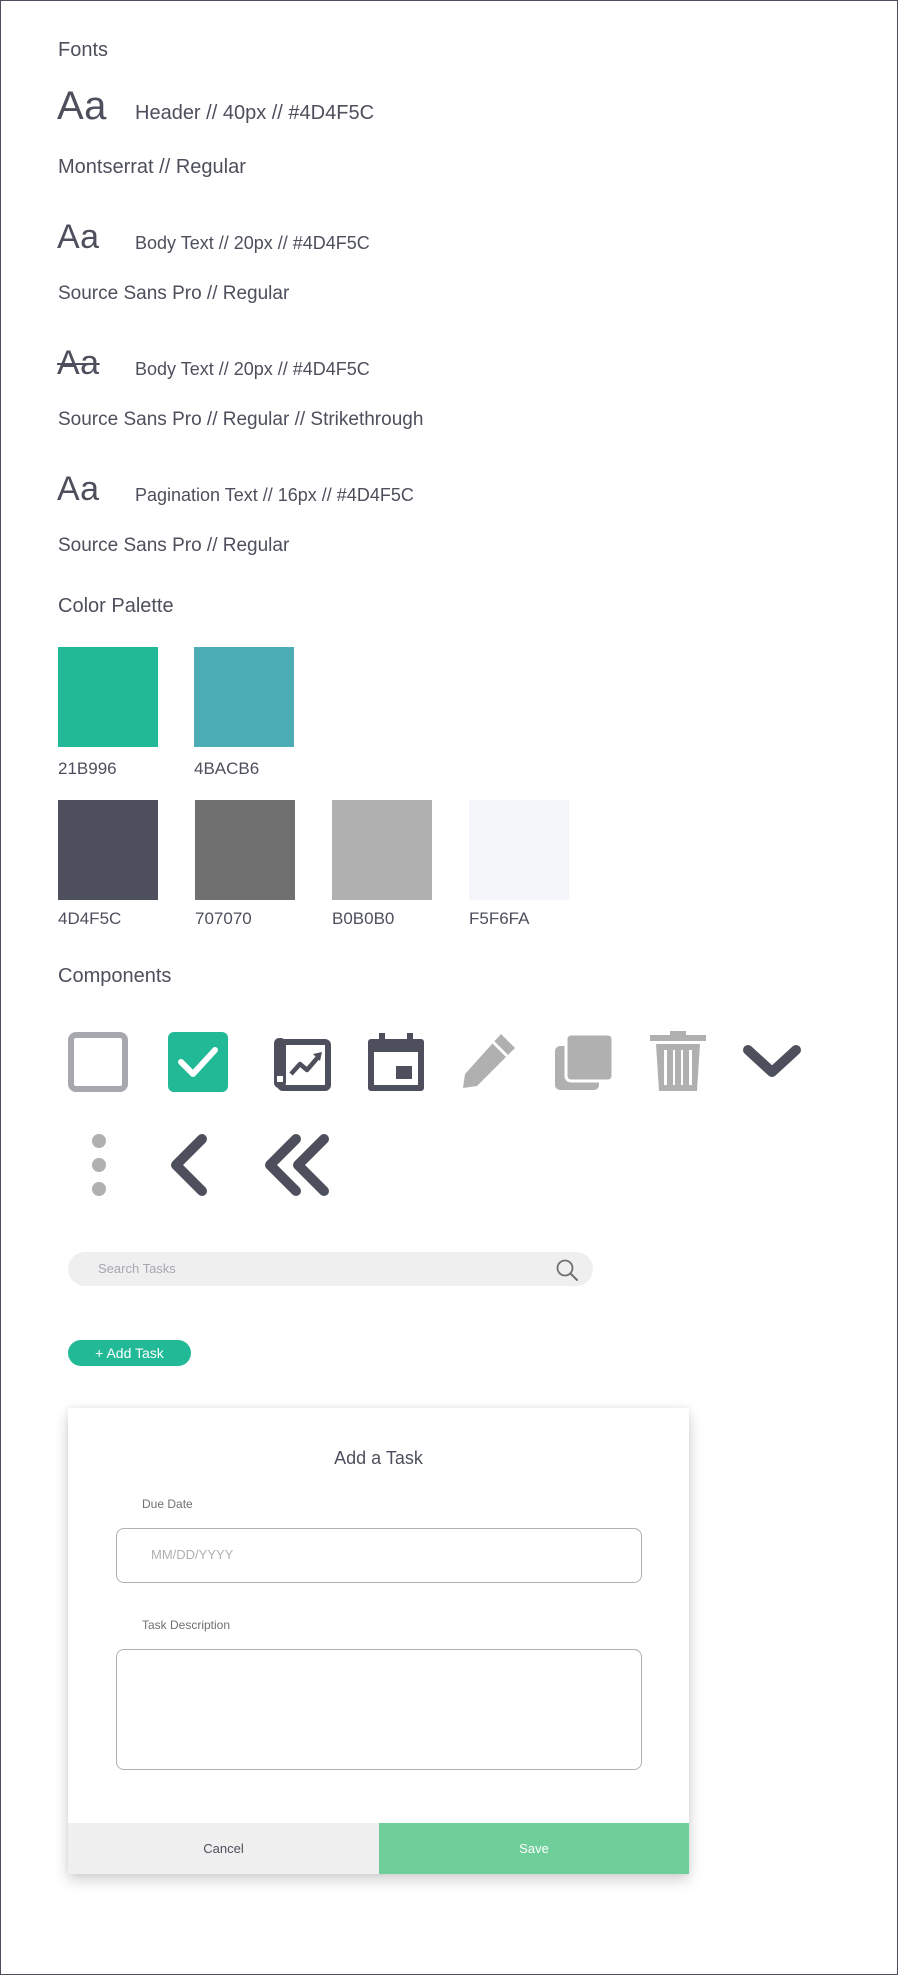 The width and height of the screenshot is (898, 1975). Describe the element at coordinates (255, 113) in the screenshot. I see `header-font-spec: Header // 40px // #4D4F5C` at that location.